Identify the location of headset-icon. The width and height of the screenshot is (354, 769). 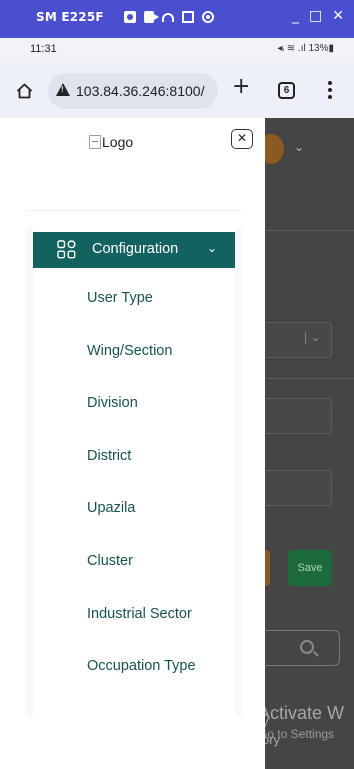
(168, 17).